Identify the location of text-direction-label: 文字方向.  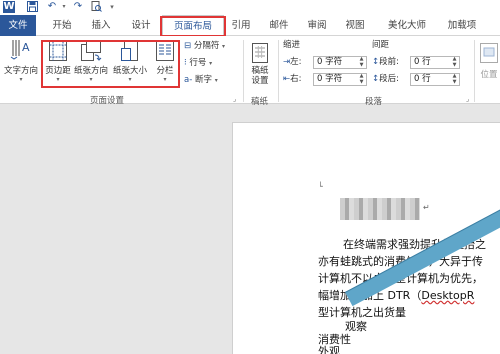
(20, 71).